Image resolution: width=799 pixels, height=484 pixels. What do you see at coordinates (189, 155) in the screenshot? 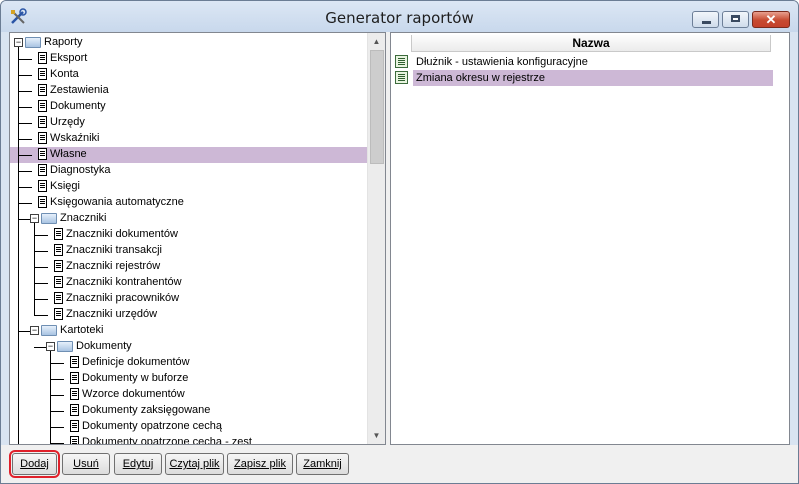
I see `tree-item: Własne` at bounding box center [189, 155].